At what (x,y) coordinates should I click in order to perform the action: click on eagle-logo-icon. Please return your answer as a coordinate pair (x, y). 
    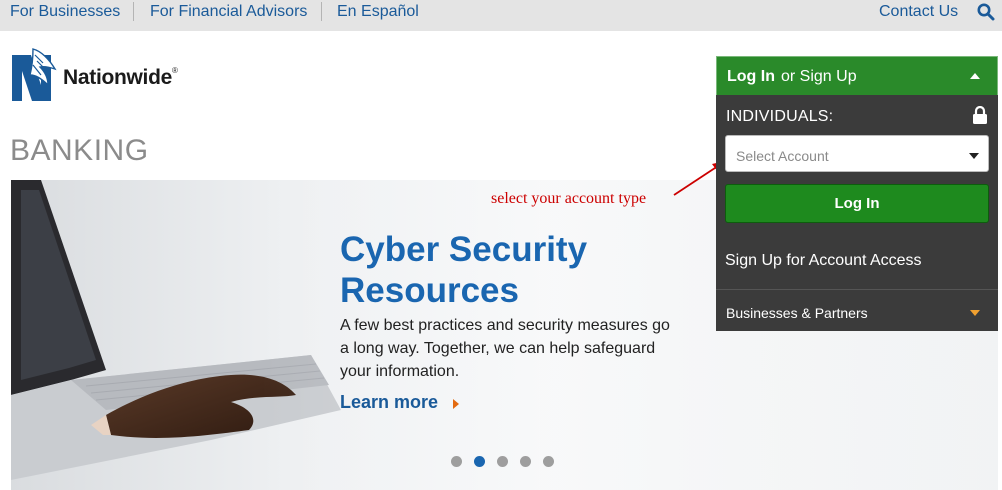
    Looking at the image, I should click on (34, 78).